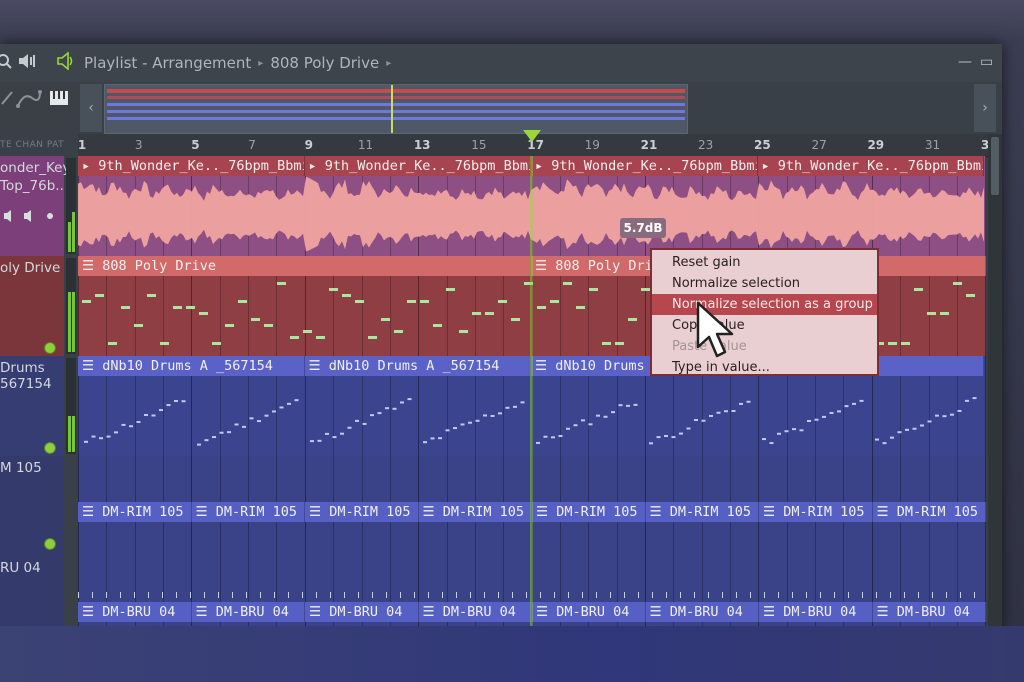 The height and width of the screenshot is (682, 1024). I want to click on arrangement-overview, so click(396, 109).